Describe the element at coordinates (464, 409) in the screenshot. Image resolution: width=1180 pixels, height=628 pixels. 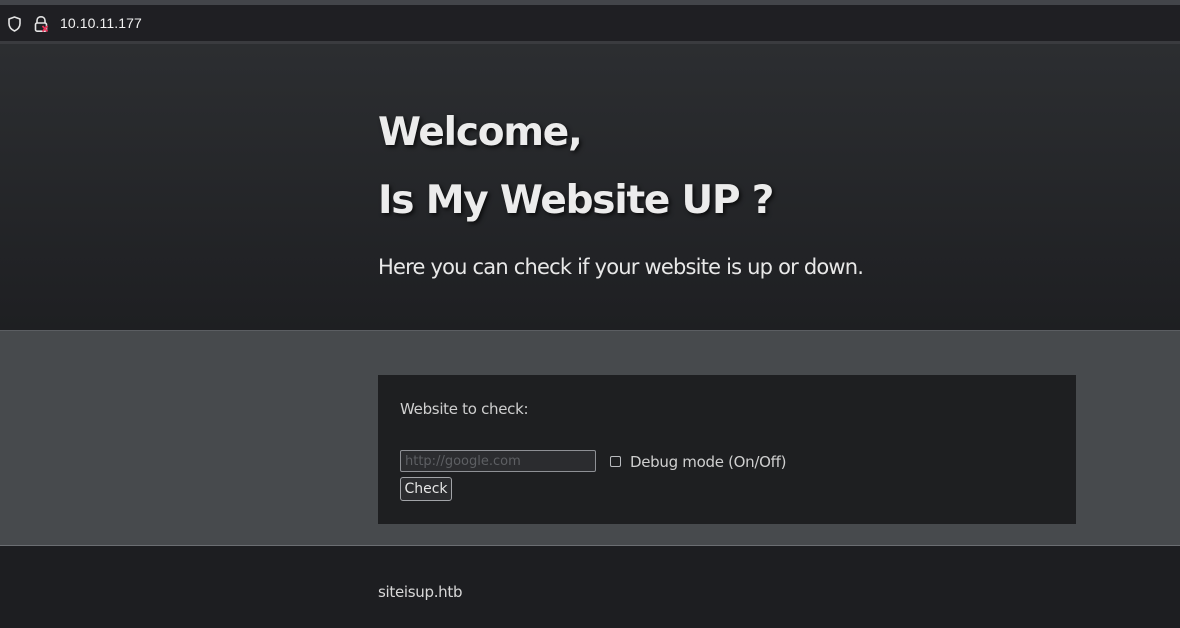
I see `website-field-label: Website to check:` at that location.